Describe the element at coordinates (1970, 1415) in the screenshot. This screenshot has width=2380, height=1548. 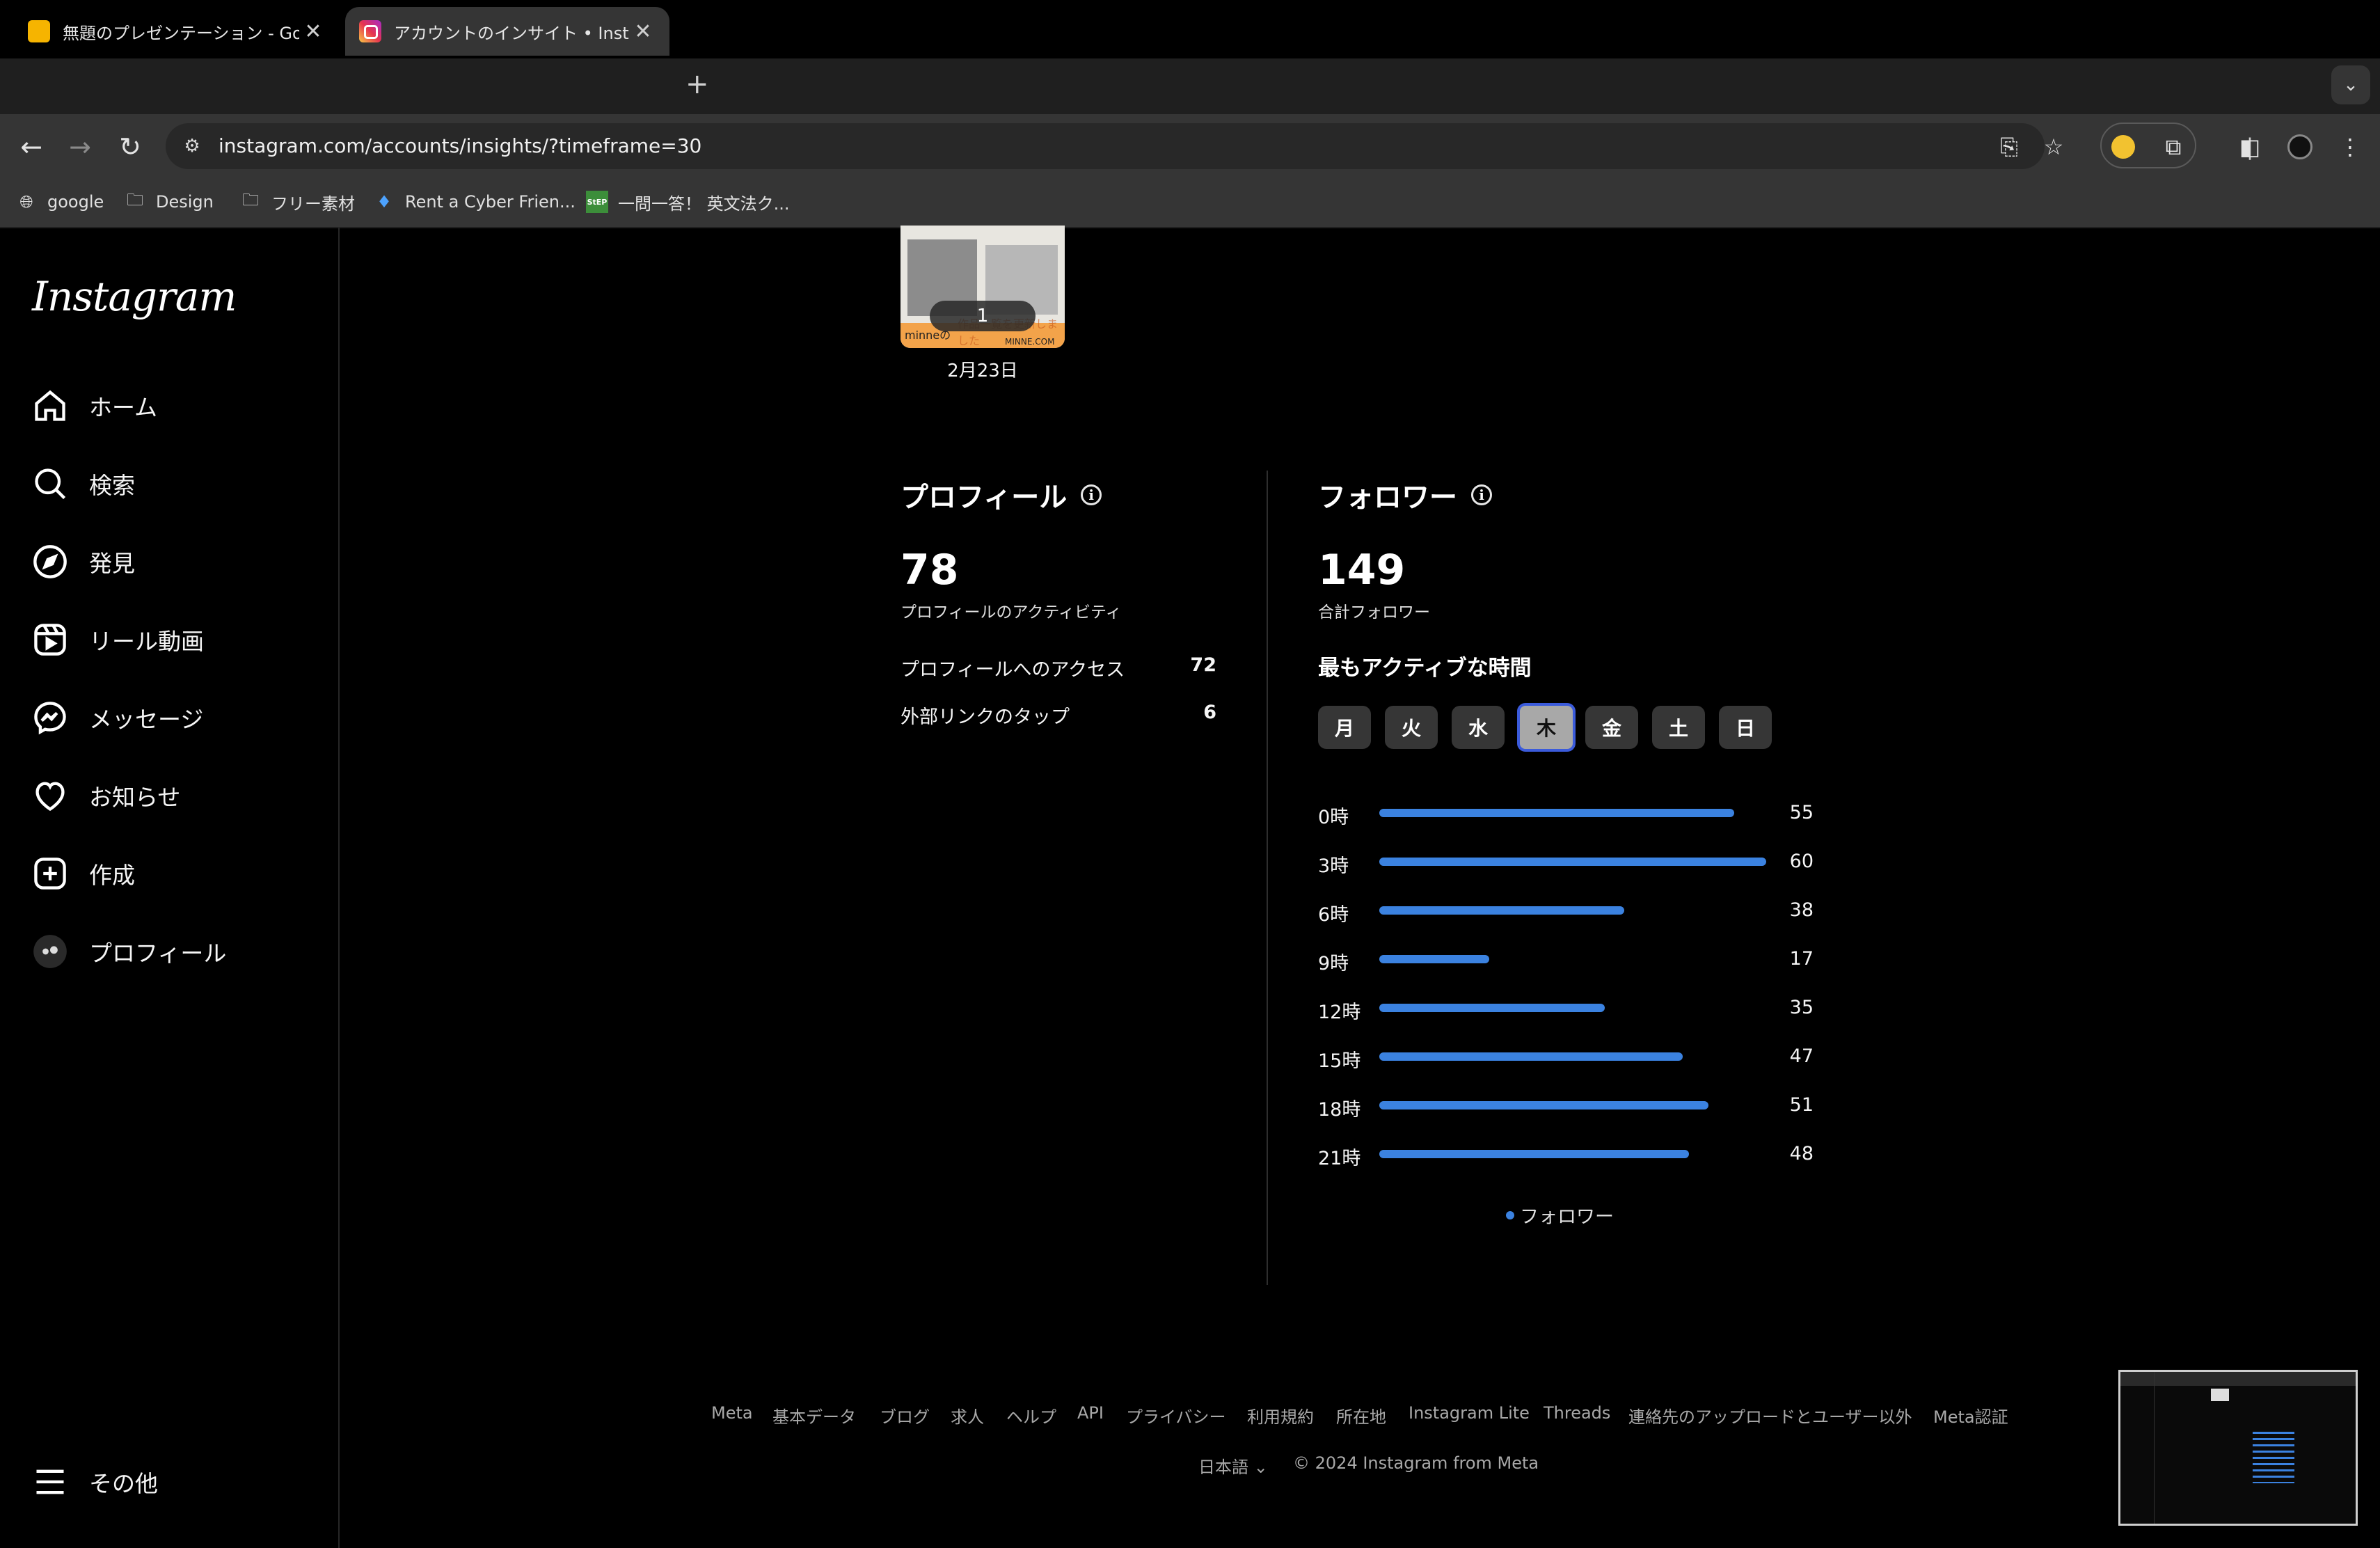
I see `footer-link: Meta認証` at that location.